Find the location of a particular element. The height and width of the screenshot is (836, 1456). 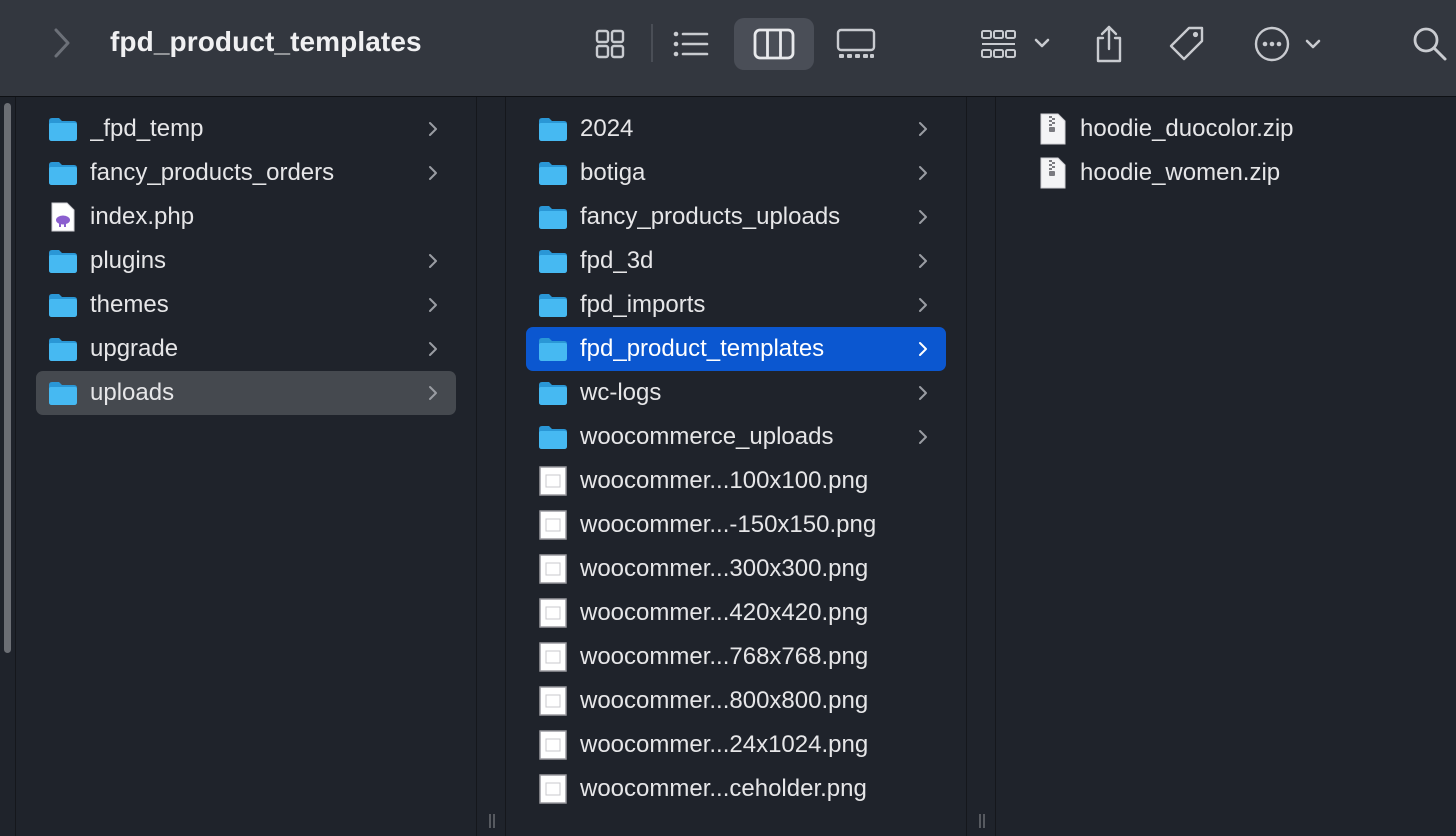

item-label: fpd_imports is located at coordinates (643, 304).